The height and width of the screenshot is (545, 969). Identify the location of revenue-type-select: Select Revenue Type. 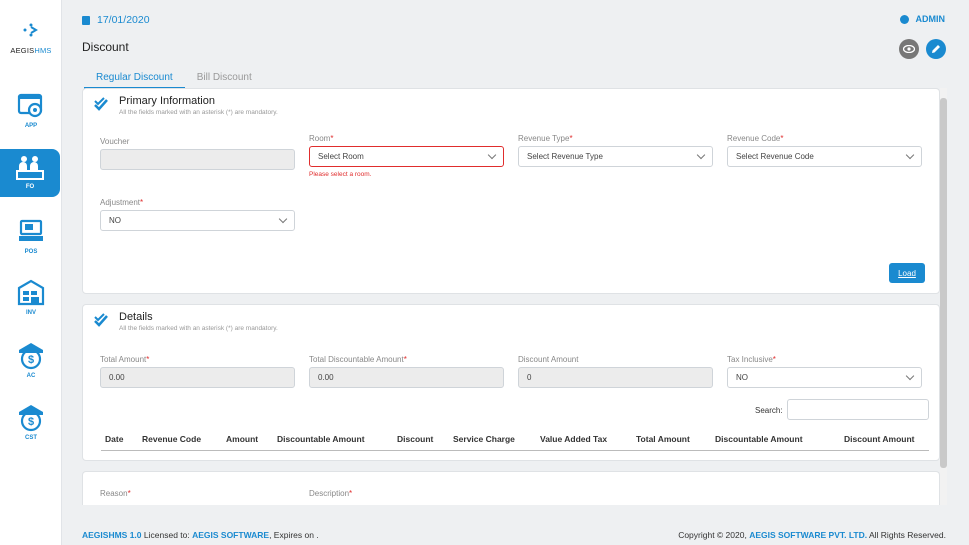
(615, 156).